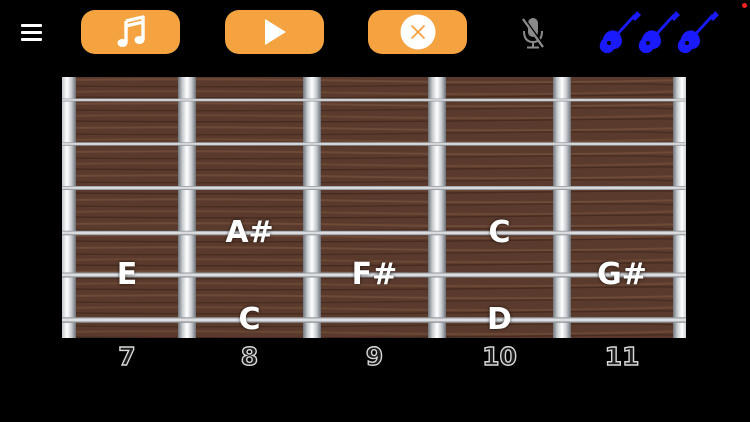  What do you see at coordinates (31, 25) in the screenshot?
I see `menu-icon` at bounding box center [31, 25].